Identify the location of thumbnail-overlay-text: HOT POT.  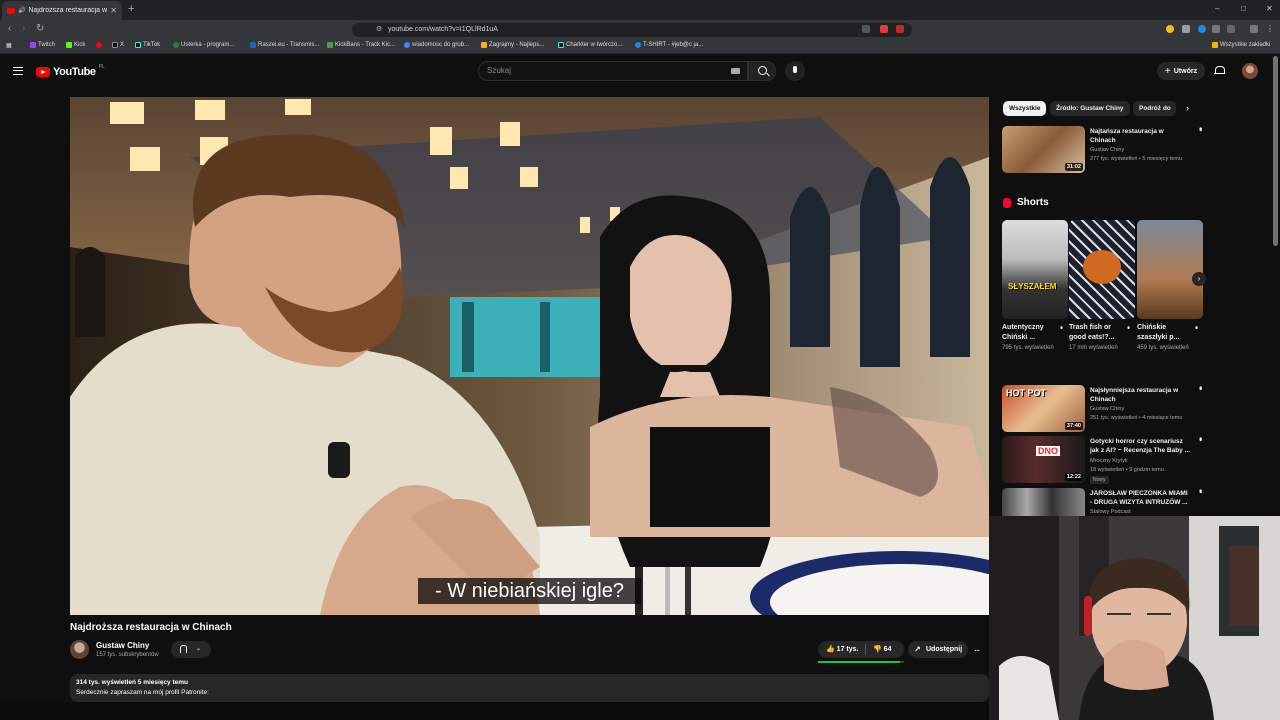
(1026, 393).